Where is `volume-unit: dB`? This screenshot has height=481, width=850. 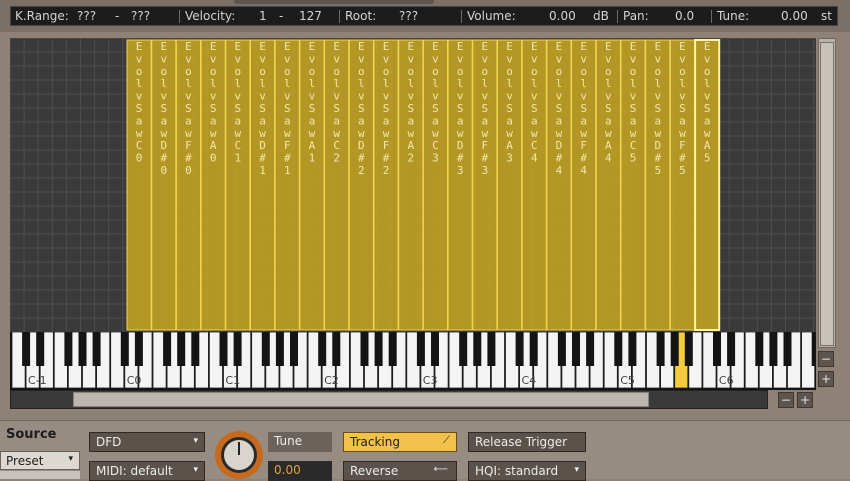
volume-unit: dB is located at coordinates (601, 16).